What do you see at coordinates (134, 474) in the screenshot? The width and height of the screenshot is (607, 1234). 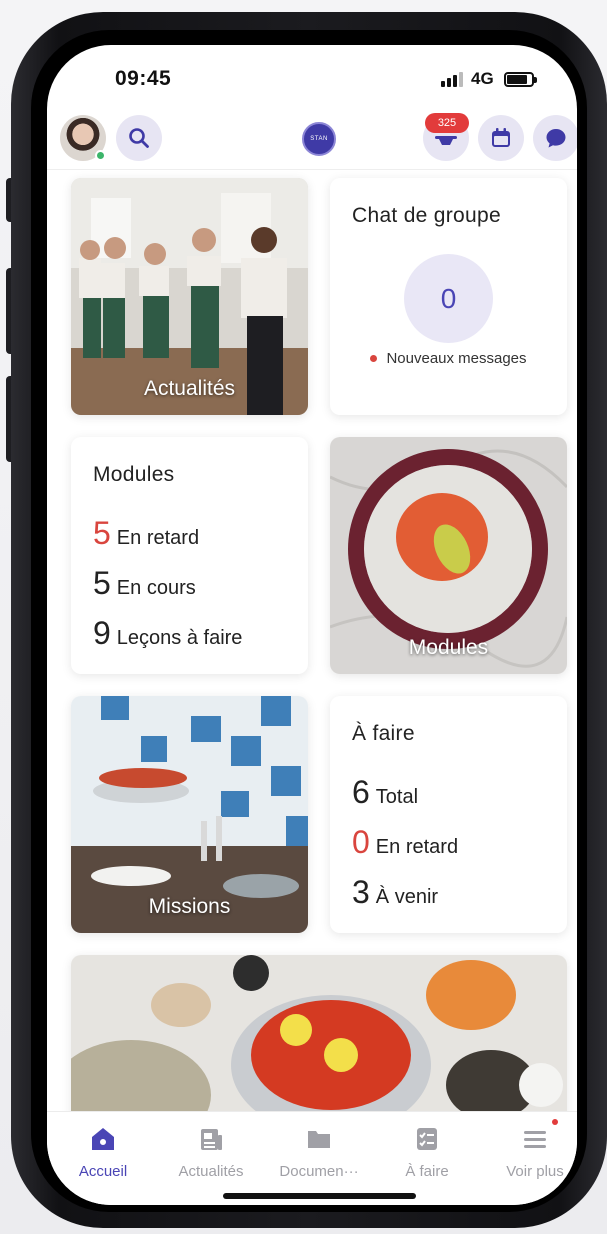 I see `modules-stats-title: Modules` at bounding box center [134, 474].